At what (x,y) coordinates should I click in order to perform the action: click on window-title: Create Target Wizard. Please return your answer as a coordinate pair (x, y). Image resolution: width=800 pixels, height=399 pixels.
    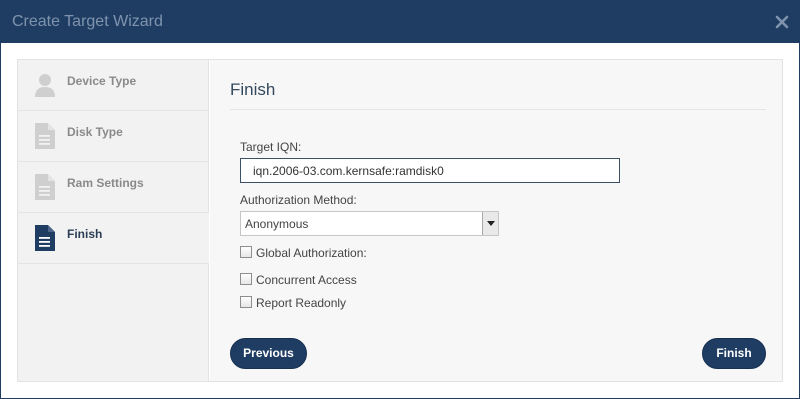
    Looking at the image, I should click on (87, 21).